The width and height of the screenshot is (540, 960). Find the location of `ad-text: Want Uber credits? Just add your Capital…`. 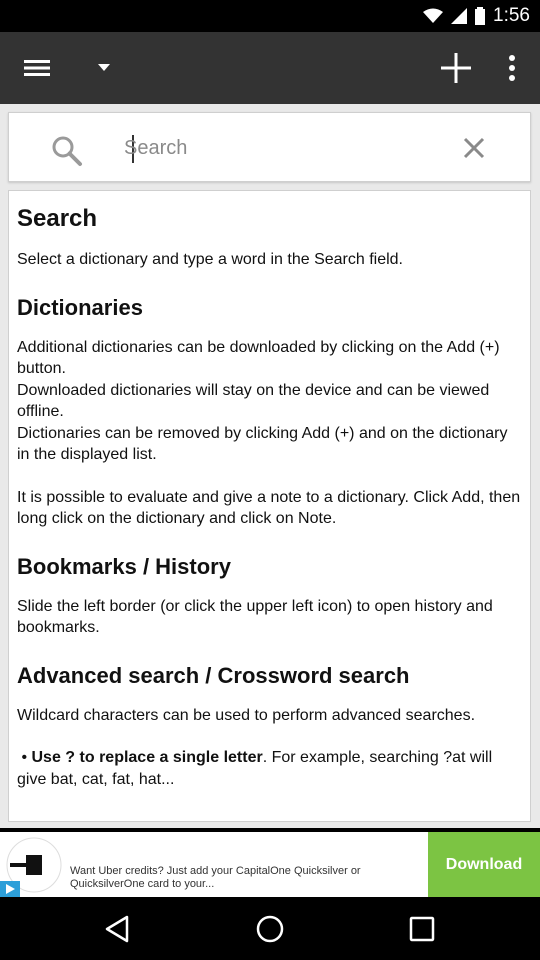

ad-text: Want Uber credits? Just add your Capital… is located at coordinates (215, 877).